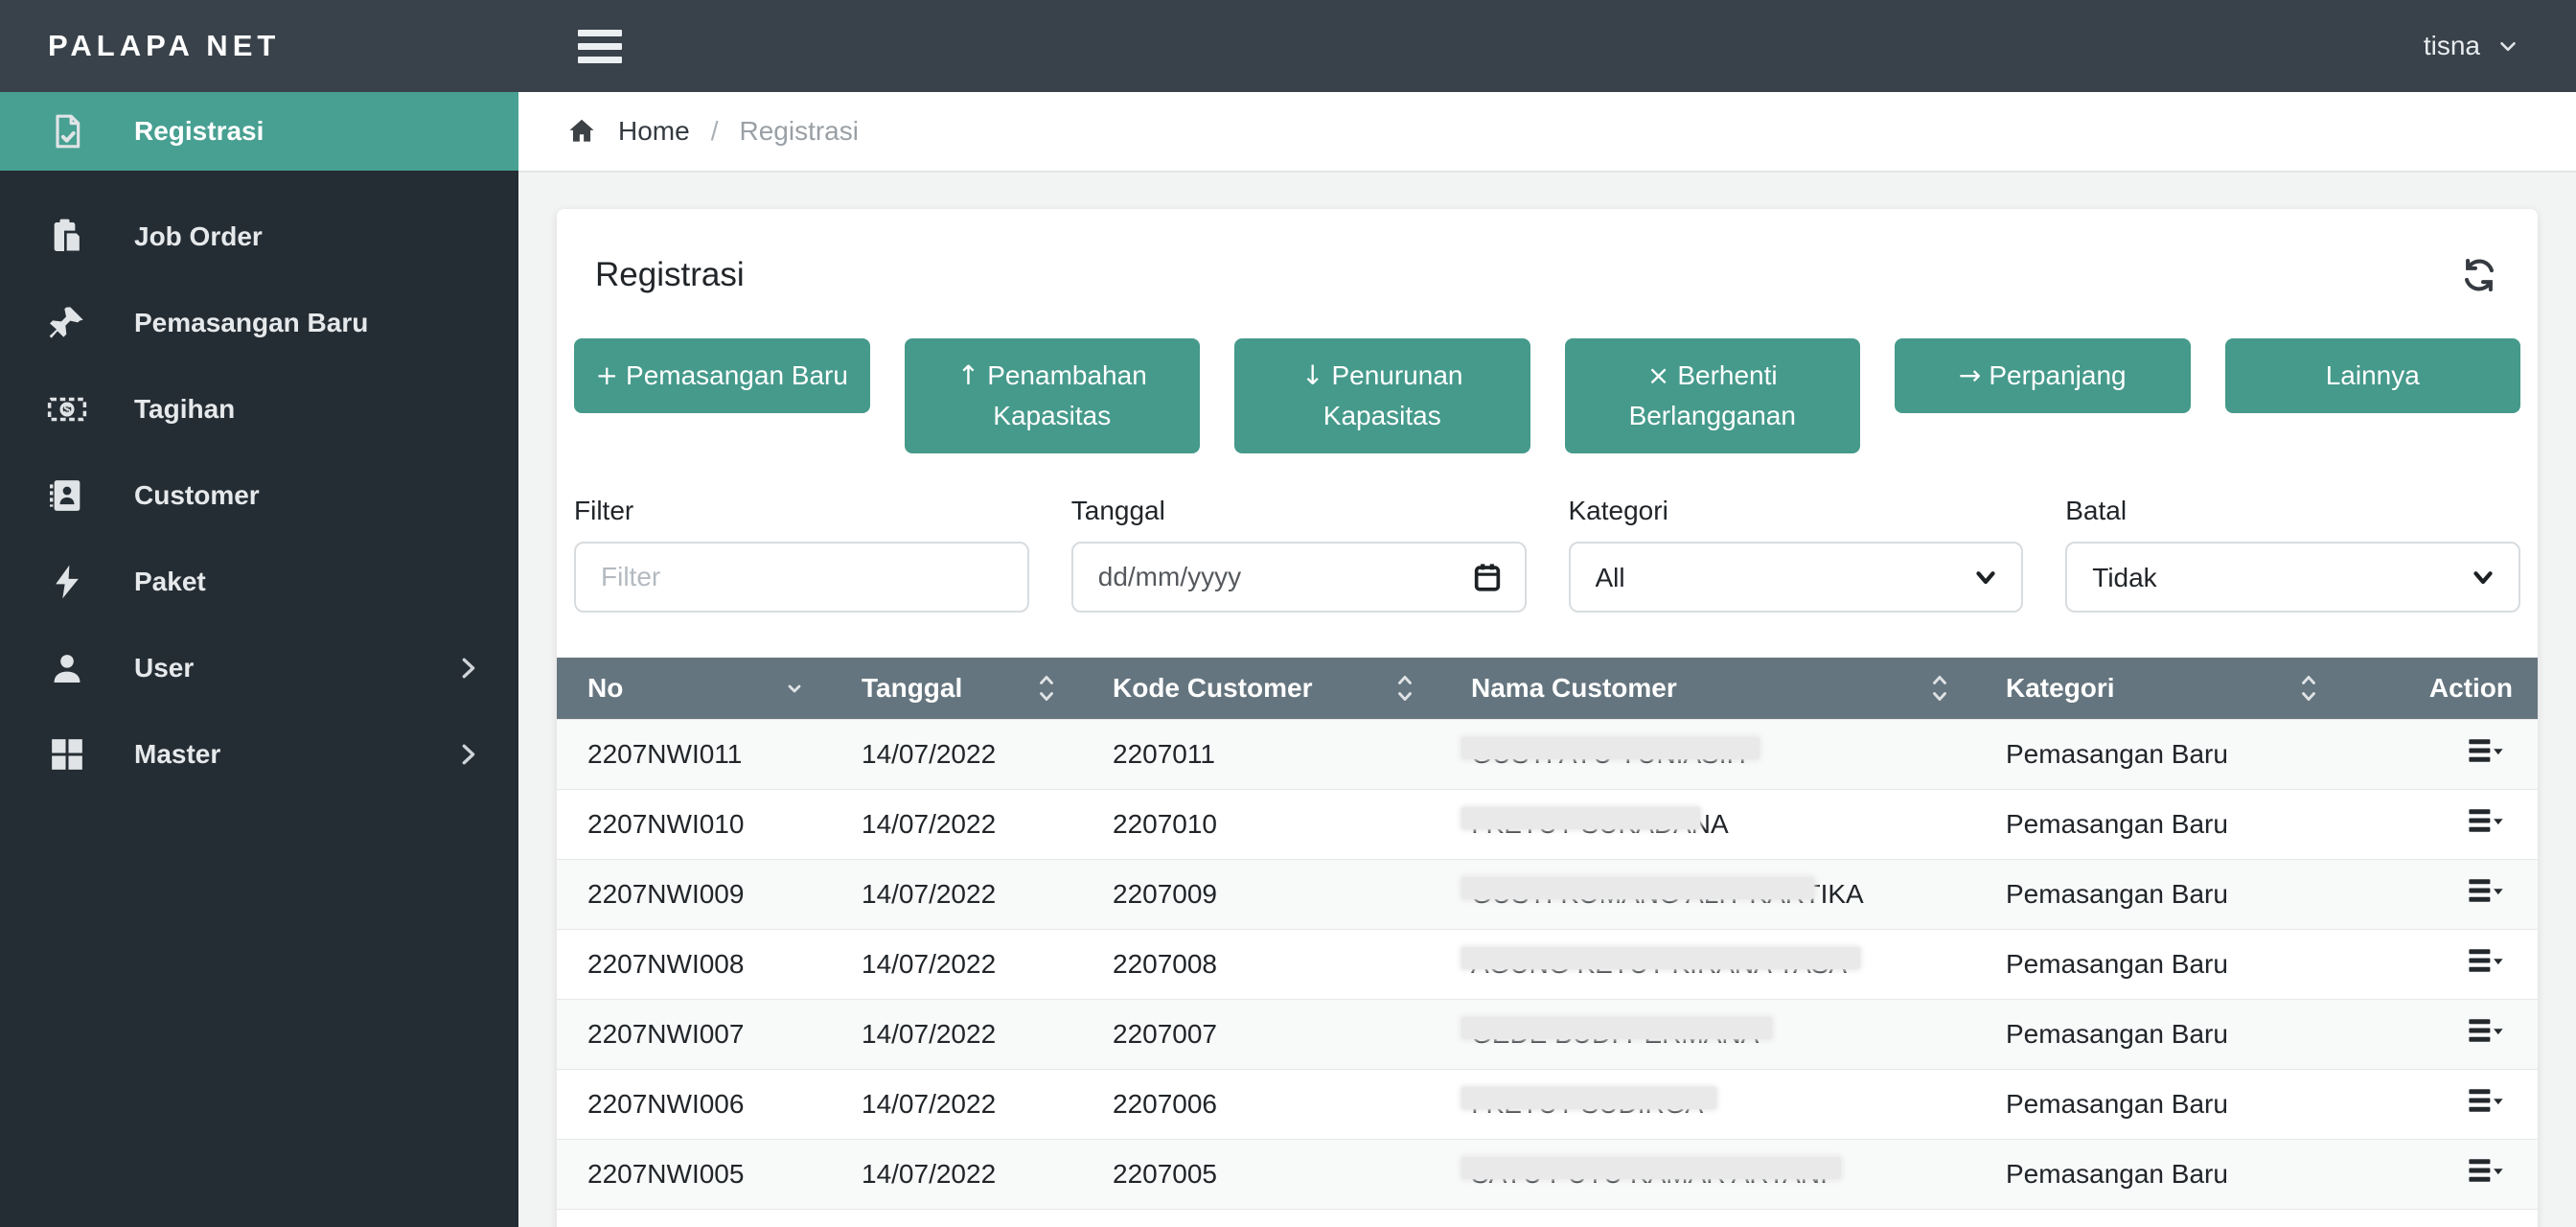 This screenshot has width=2576, height=1227. Describe the element at coordinates (1707, 688) in the screenshot. I see `column-header-nama-customer: Nama Customer` at that location.